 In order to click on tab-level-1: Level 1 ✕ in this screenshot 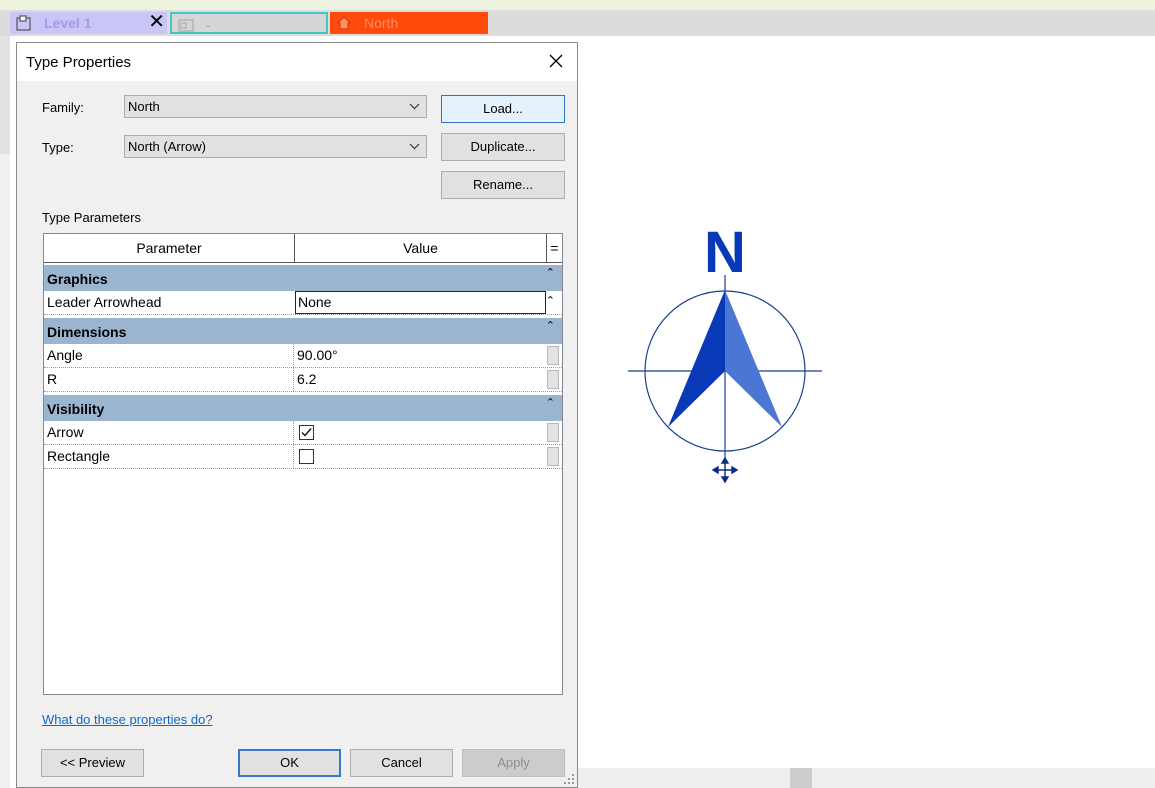, I will do `click(88, 22)`.